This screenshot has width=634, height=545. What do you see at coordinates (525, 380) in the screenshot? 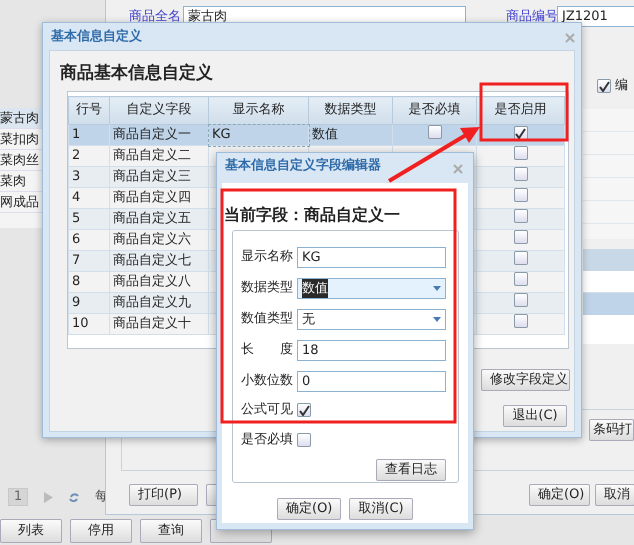
I see `modify-field-button: 修改字段定义` at bounding box center [525, 380].